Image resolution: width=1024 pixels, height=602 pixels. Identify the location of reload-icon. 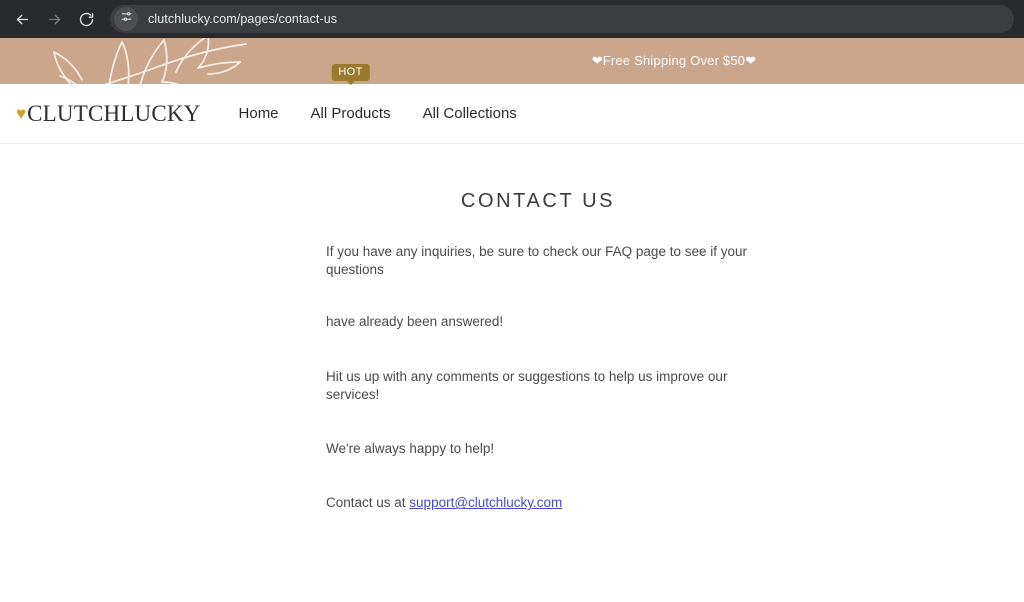
(86, 19).